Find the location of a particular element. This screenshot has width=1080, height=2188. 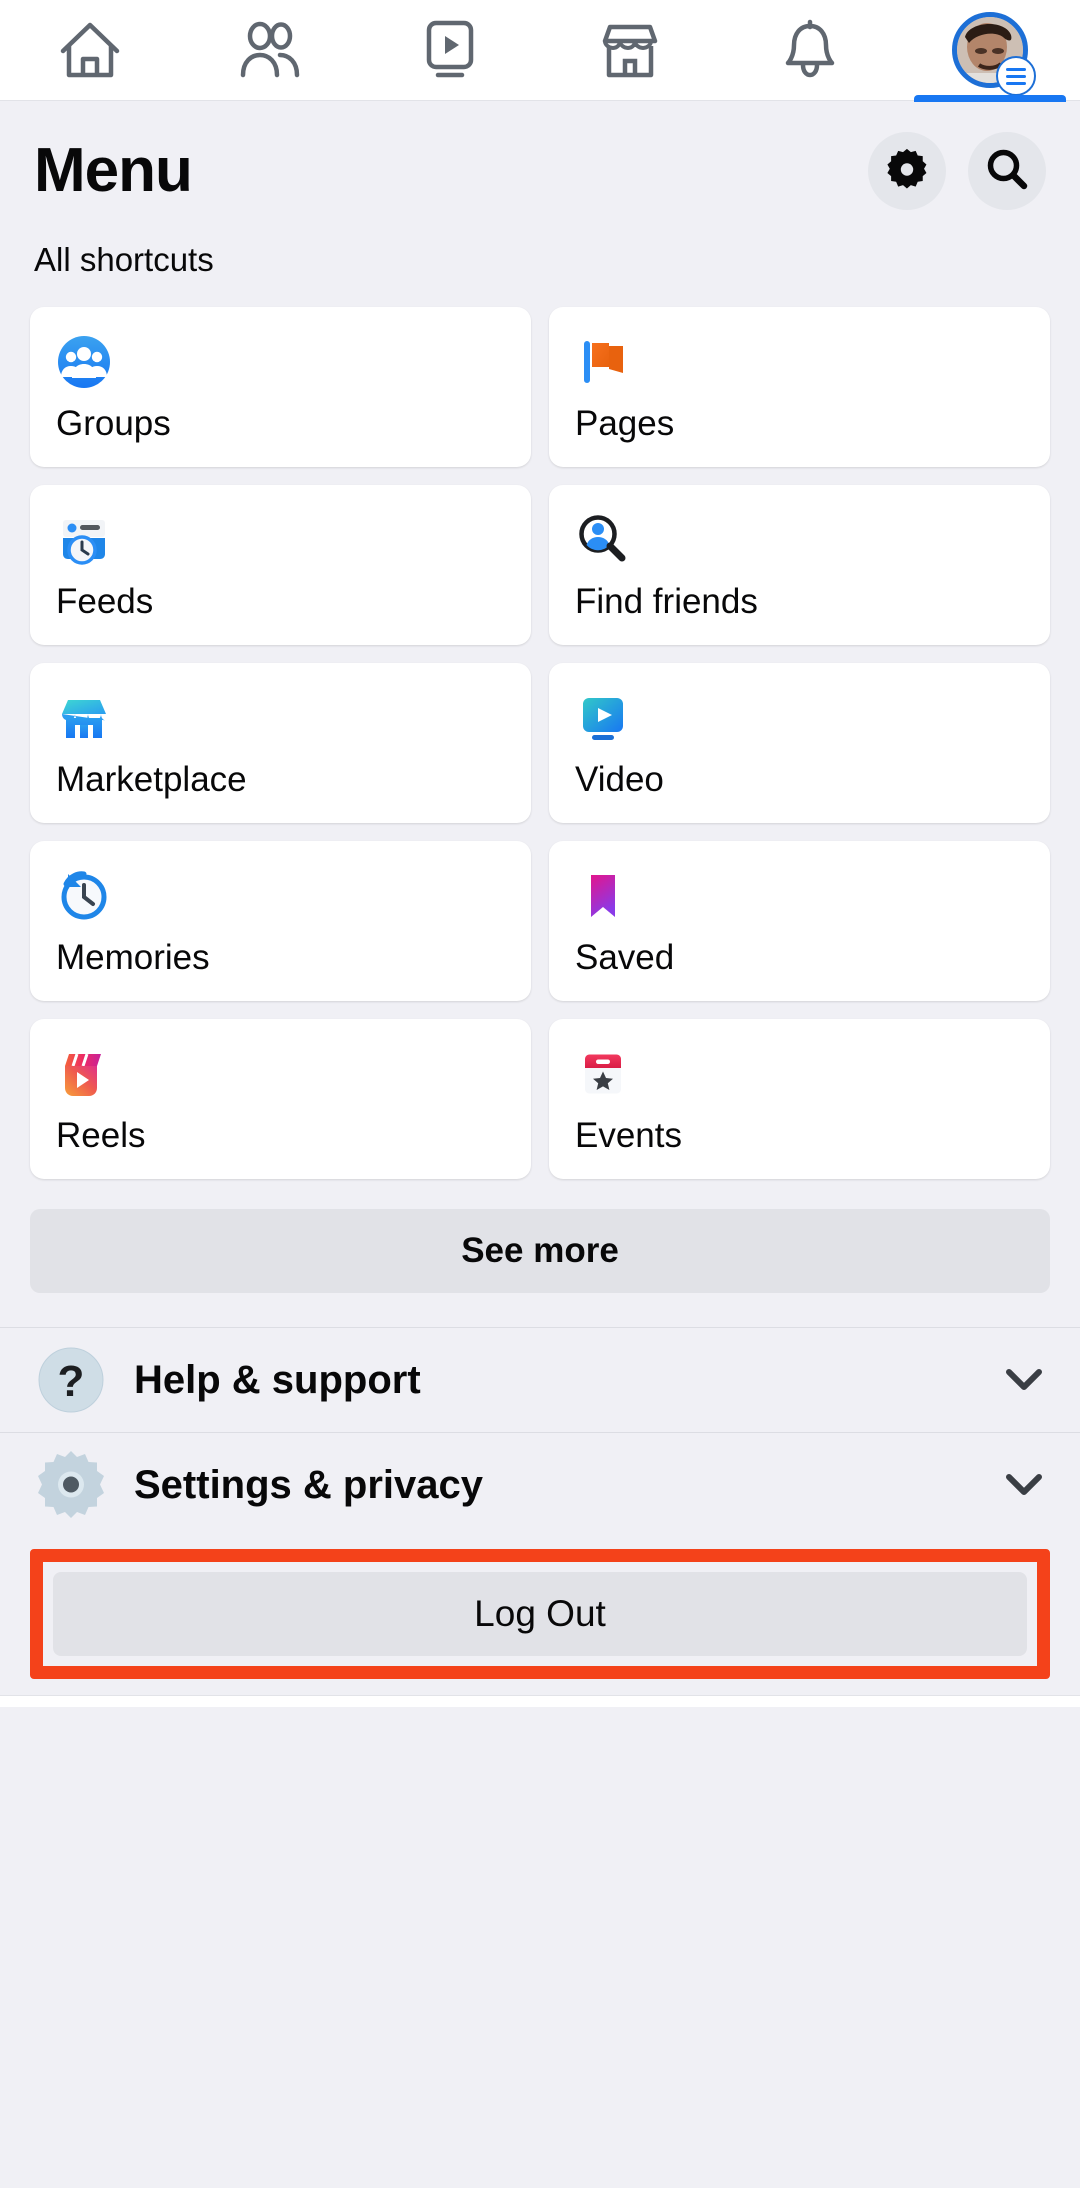

shortcut-card-pages: Pages is located at coordinates (799, 387).